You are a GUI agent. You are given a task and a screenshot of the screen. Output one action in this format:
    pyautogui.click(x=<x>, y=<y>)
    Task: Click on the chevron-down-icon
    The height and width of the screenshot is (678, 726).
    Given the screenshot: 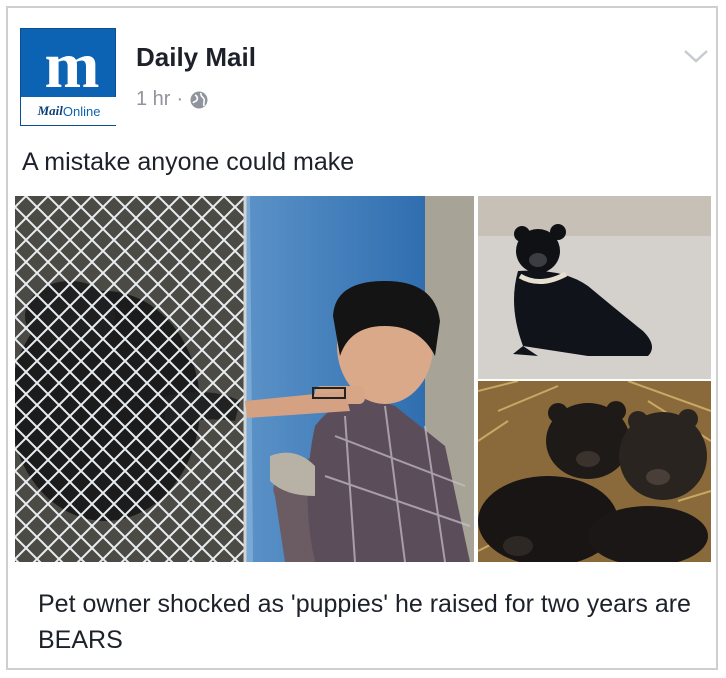 What is the action you would take?
    pyautogui.click(x=696, y=56)
    